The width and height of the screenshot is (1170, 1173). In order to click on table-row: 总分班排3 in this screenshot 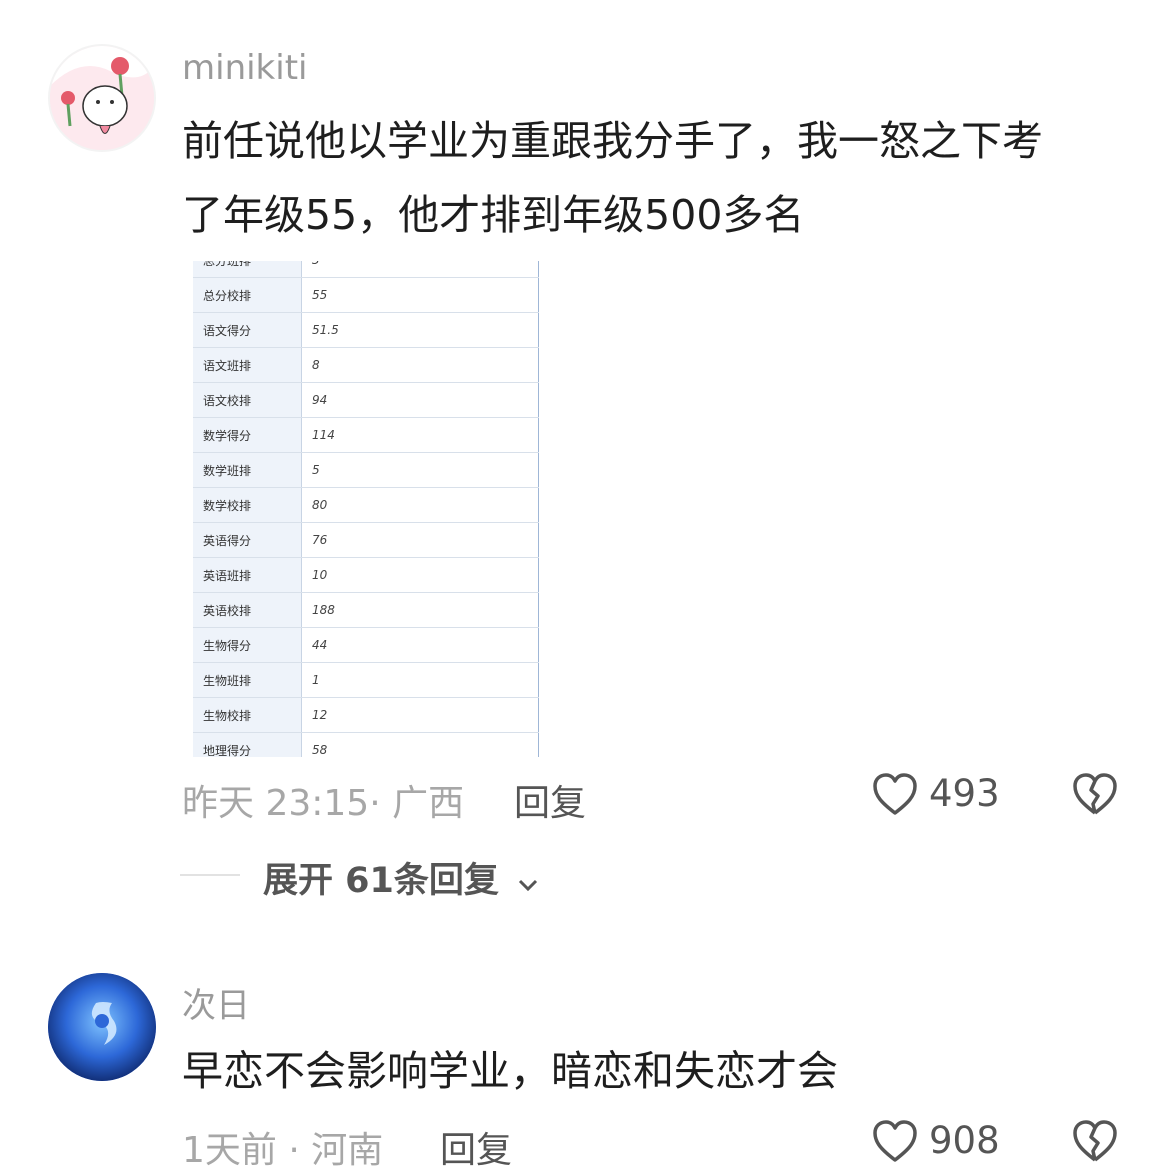, I will do `click(366, 269)`.